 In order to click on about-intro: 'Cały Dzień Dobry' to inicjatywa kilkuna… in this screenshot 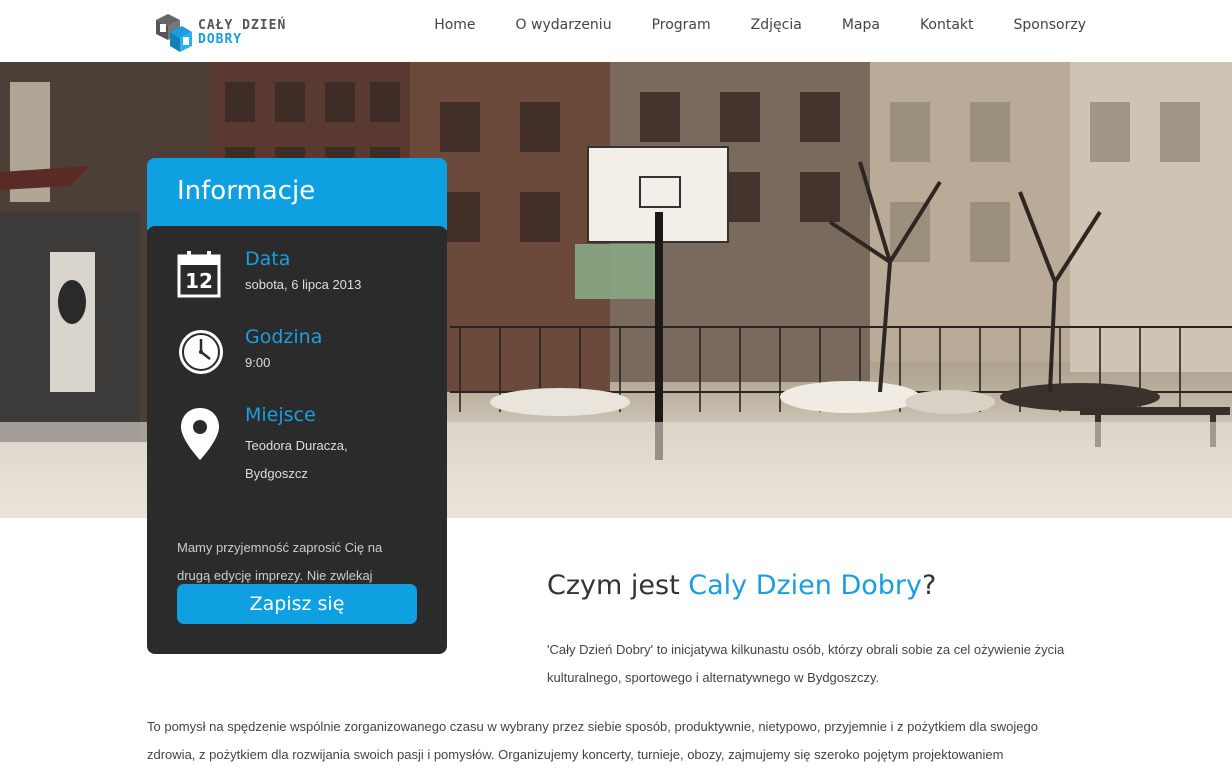, I will do `click(806, 663)`.